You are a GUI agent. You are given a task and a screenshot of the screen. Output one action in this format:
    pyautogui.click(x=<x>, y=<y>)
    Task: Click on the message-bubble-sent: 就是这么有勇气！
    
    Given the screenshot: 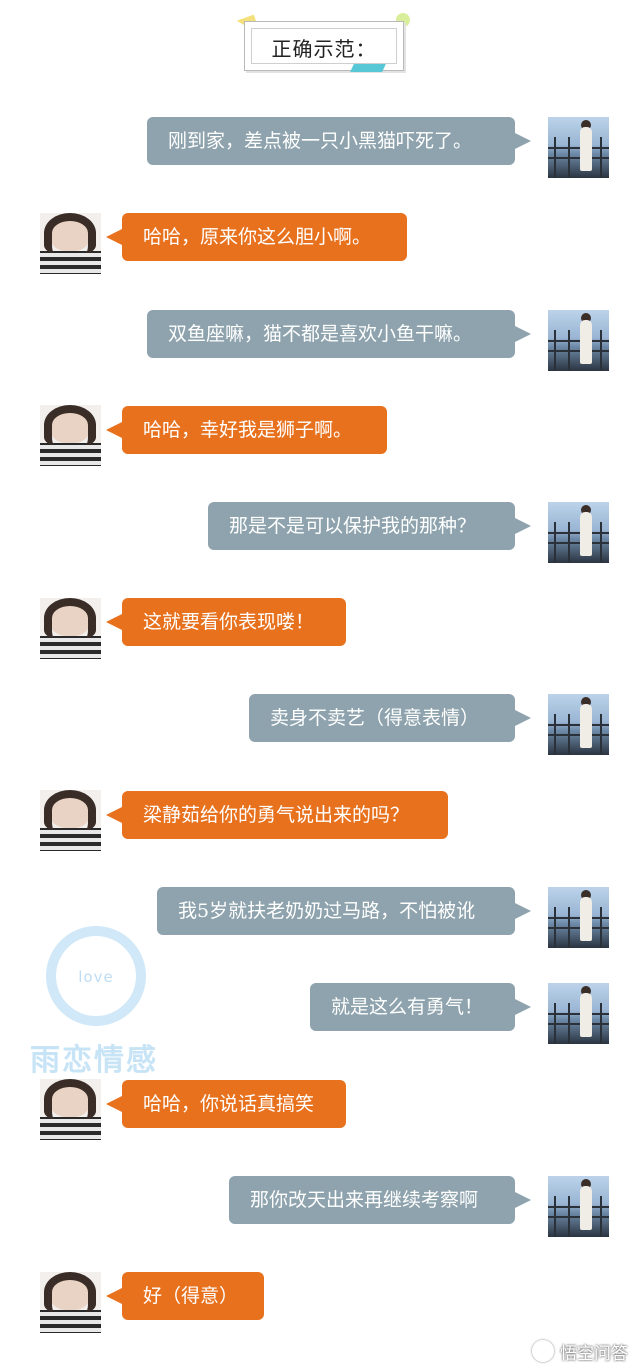 What is the action you would take?
    pyautogui.click(x=420, y=1007)
    